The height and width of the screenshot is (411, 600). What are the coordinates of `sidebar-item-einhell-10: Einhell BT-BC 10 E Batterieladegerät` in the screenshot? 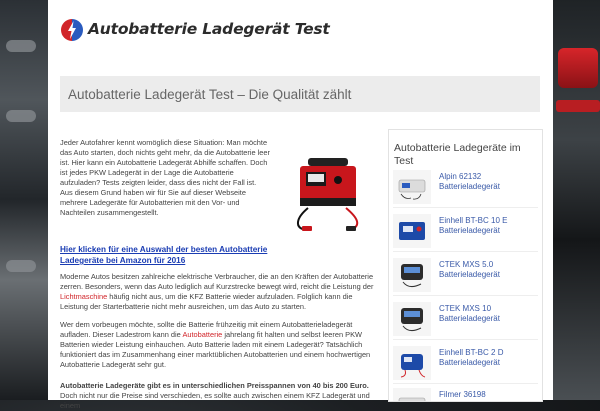 It's located at (465, 232).